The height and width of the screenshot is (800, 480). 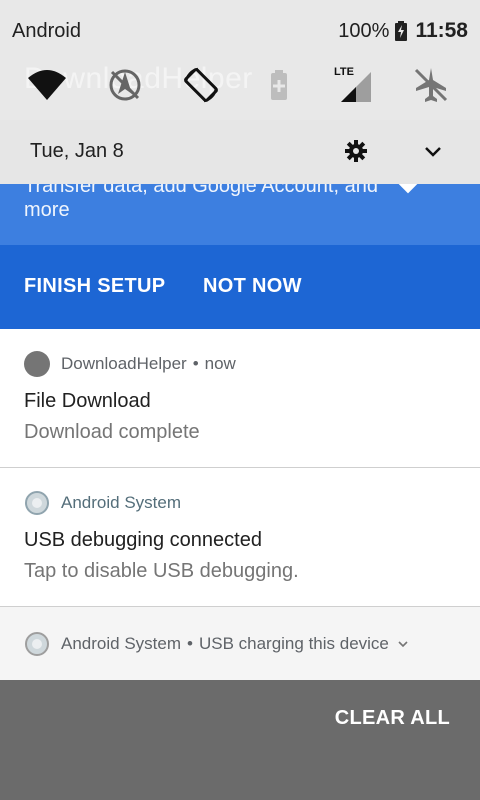 What do you see at coordinates (279, 85) in the screenshot?
I see `battery-saver-icon` at bounding box center [279, 85].